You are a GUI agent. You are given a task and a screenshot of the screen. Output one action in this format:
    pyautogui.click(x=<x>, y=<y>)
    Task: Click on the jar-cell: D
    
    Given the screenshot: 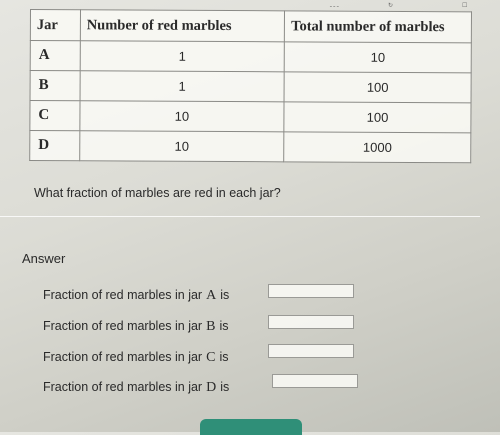 What is the action you would take?
    pyautogui.click(x=54, y=145)
    